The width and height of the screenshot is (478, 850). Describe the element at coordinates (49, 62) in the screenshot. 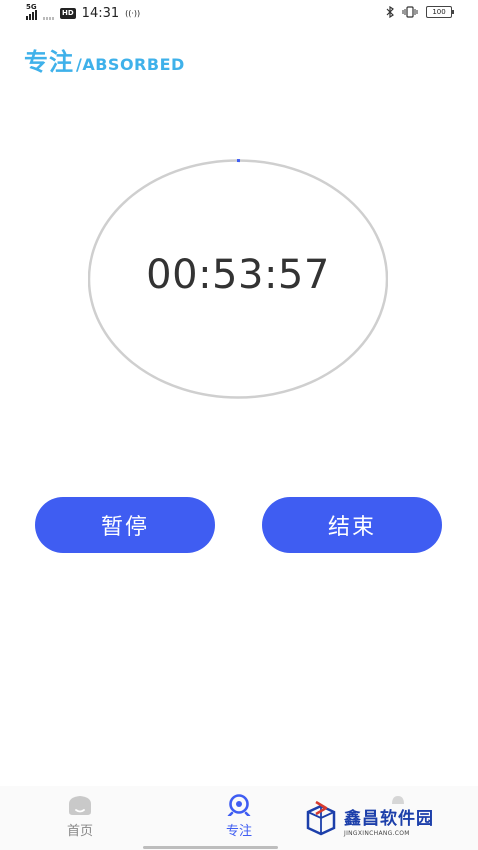

I see `page-title-zh: 专注` at that location.